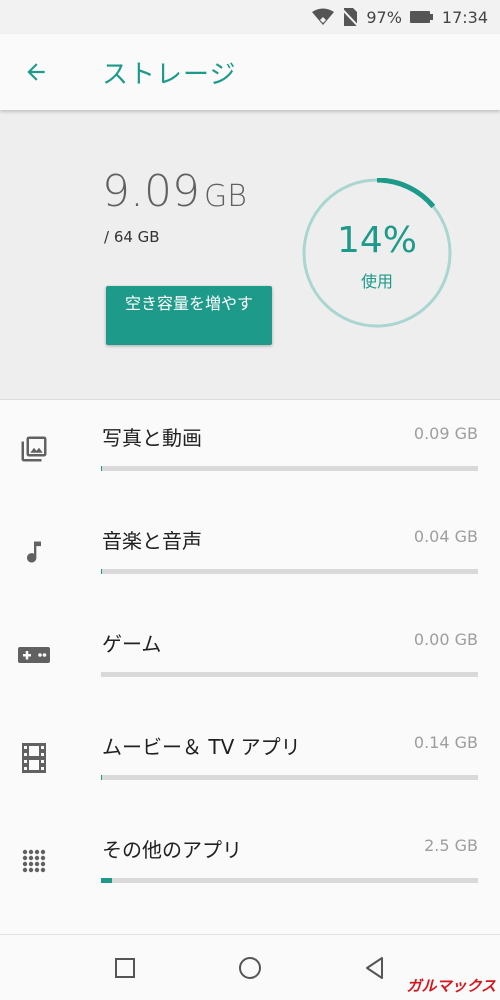 The width and height of the screenshot is (500, 1000). Describe the element at coordinates (376, 281) in the screenshot. I see `usage-label: 使用` at that location.